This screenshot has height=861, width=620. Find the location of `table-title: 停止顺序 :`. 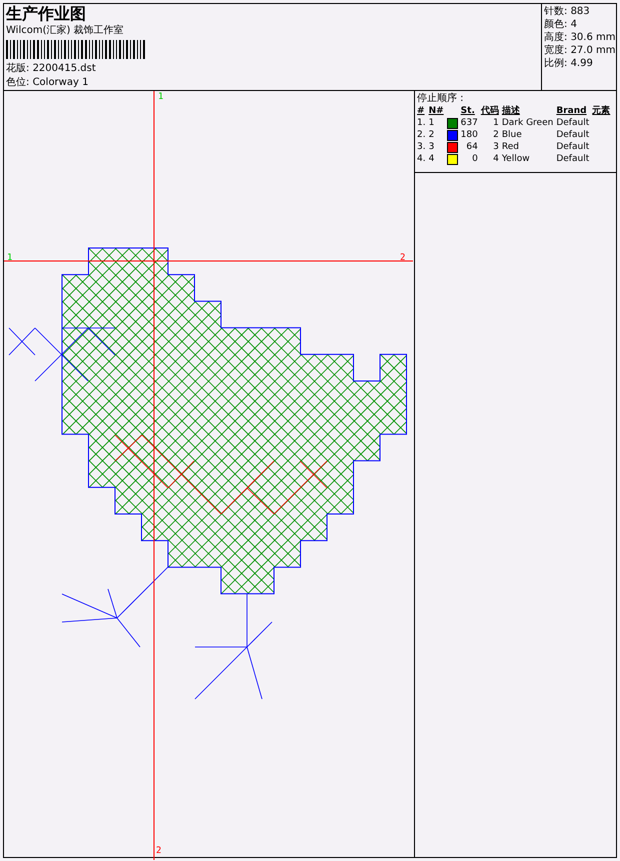

table-title: 停止顺序 : is located at coordinates (441, 98).